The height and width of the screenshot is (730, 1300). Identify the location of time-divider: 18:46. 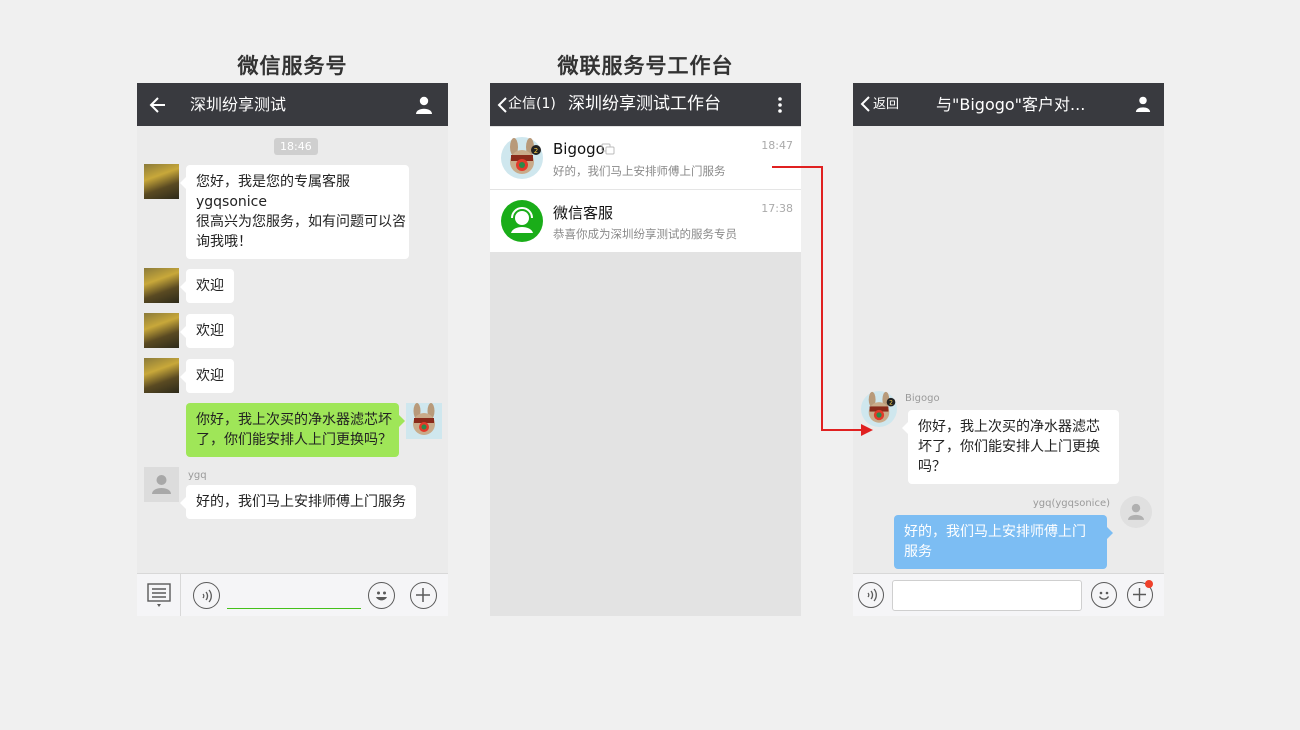
(296, 146).